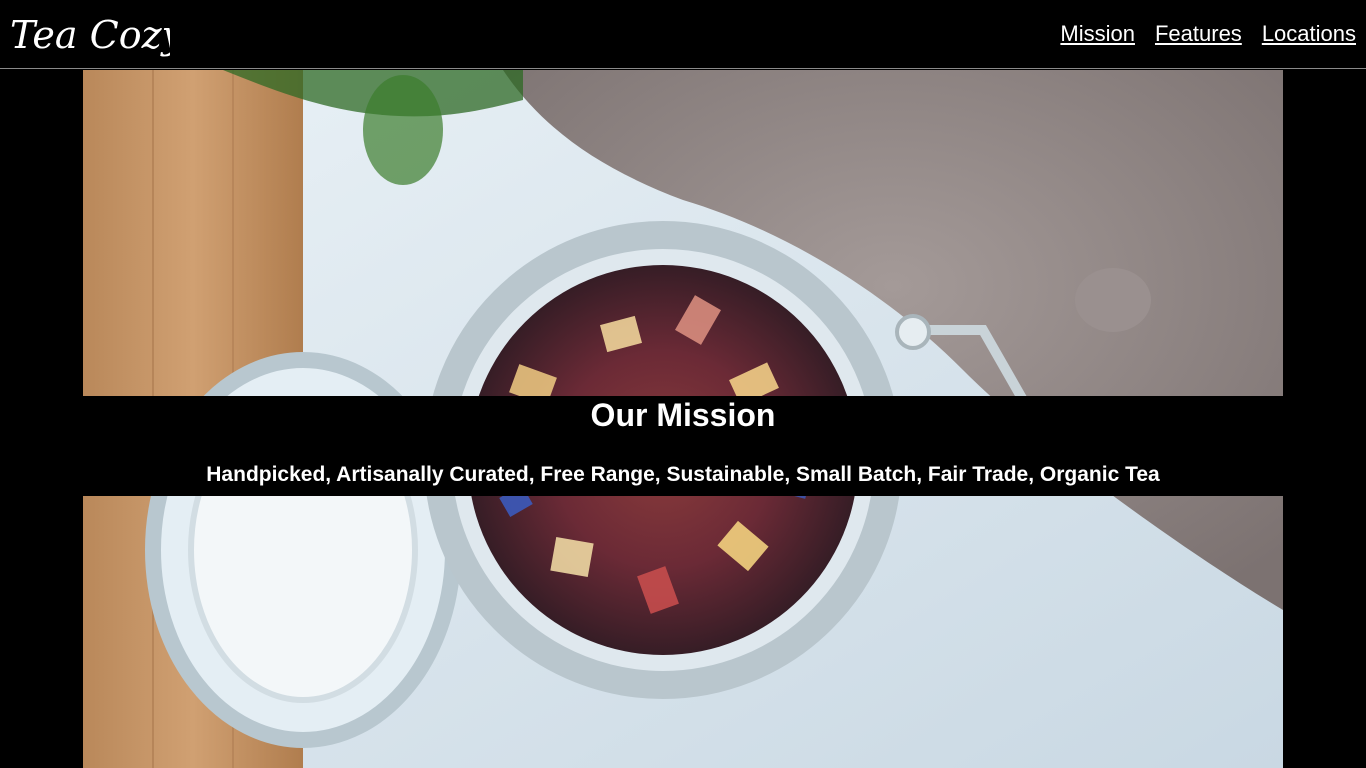 This screenshot has height=768, width=1366. I want to click on logo: Tea Cozy, so click(90, 34).